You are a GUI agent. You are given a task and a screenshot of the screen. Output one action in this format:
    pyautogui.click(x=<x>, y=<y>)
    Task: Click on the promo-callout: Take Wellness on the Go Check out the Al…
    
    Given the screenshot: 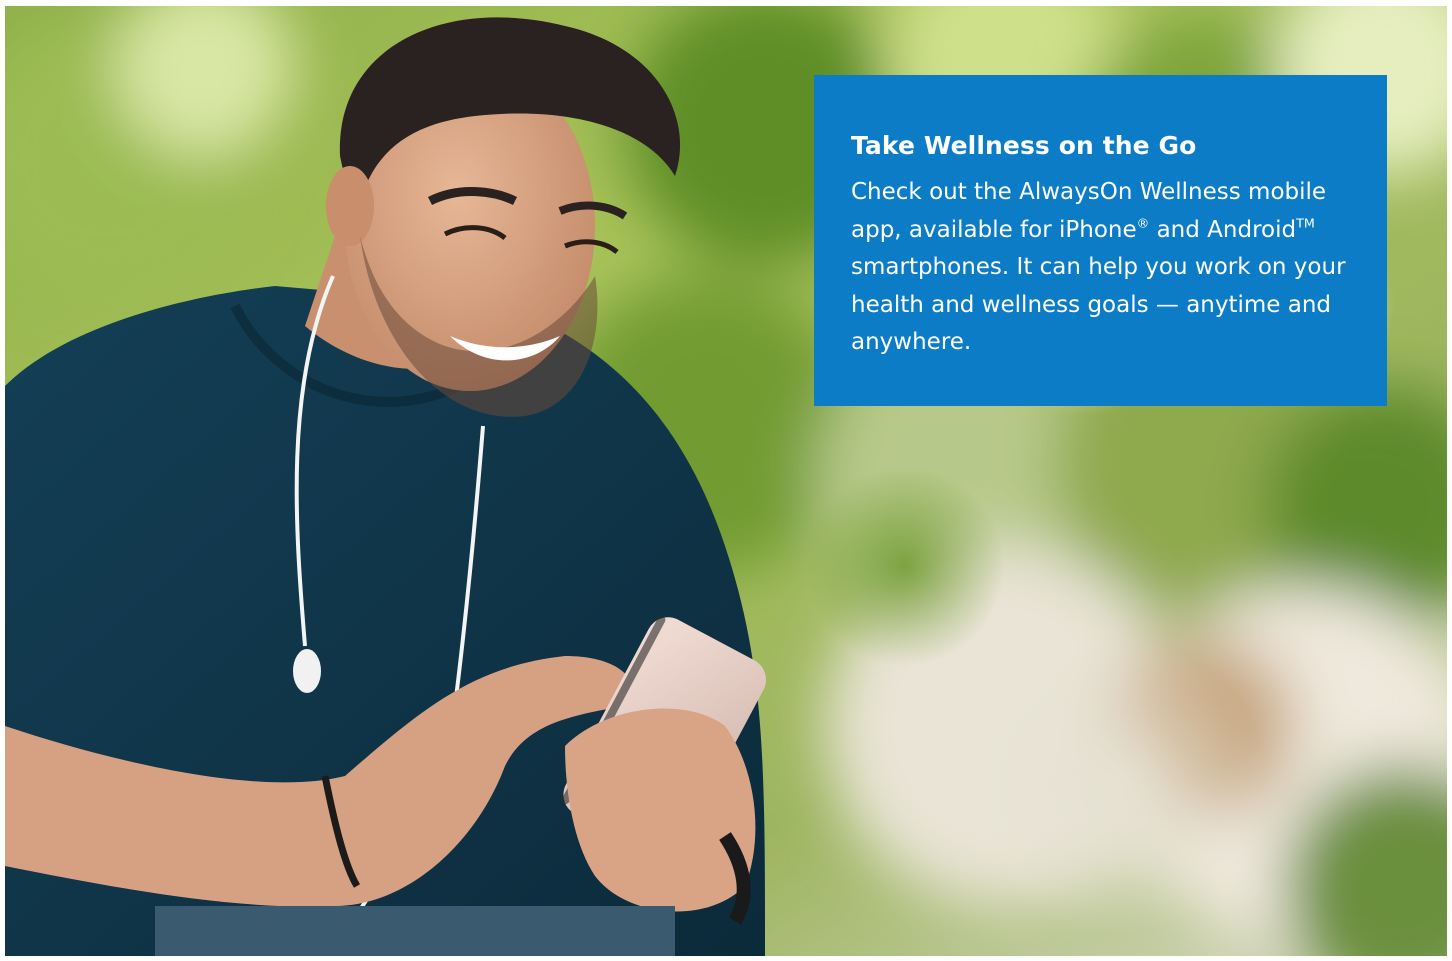 What is the action you would take?
    pyautogui.click(x=1100, y=240)
    